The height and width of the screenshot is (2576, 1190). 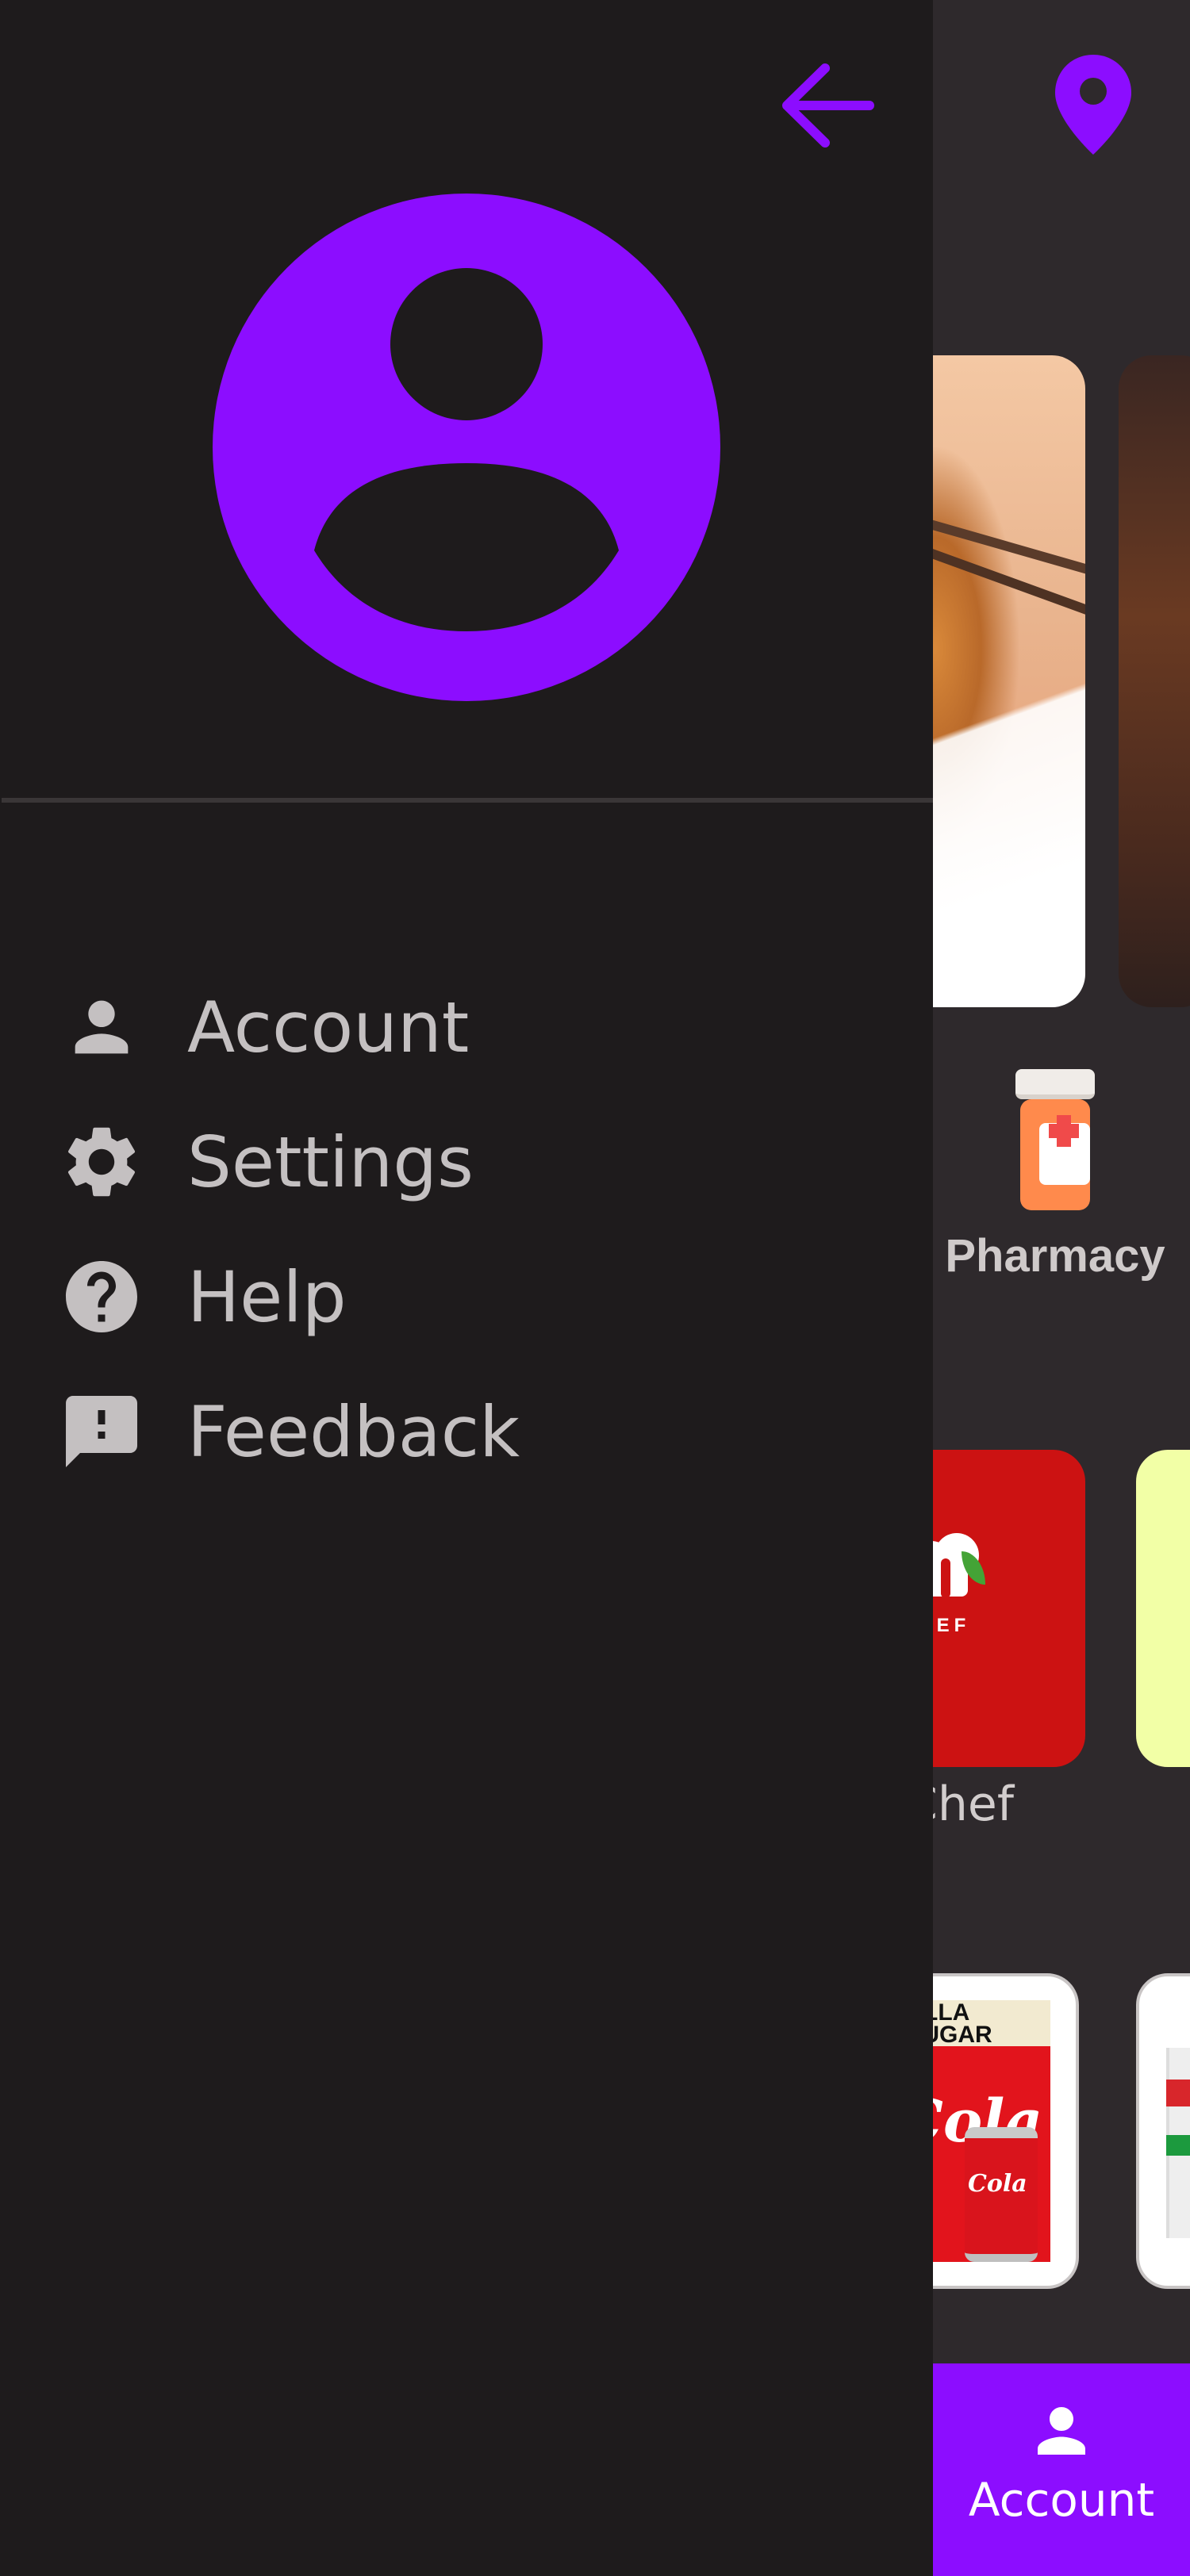 I want to click on restaurant-card-secondary, so click(x=1163, y=1609).